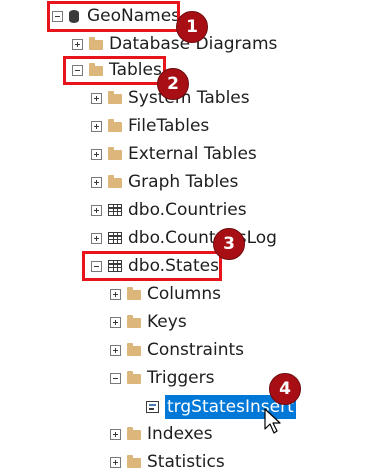  Describe the element at coordinates (114, 70) in the screenshot. I see `highlight-box-tables` at that location.